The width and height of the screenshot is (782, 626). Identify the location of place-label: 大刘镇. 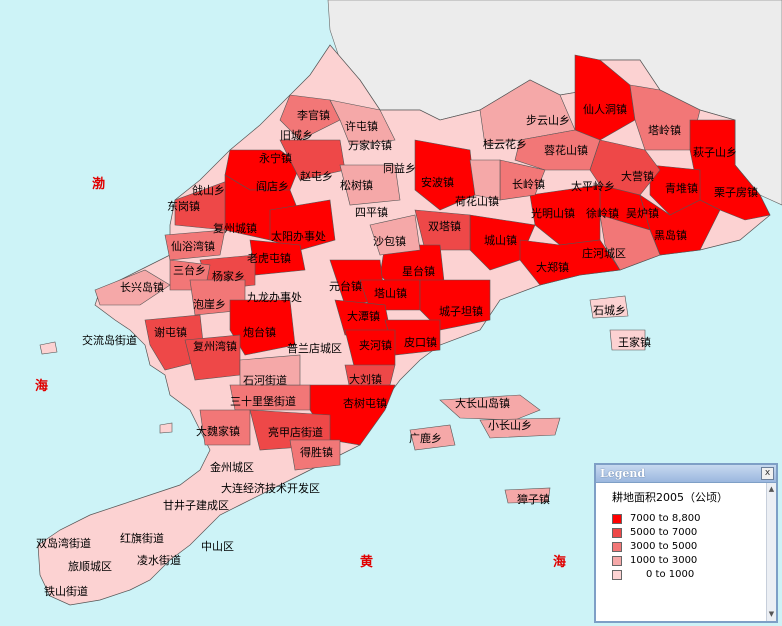
(365, 379).